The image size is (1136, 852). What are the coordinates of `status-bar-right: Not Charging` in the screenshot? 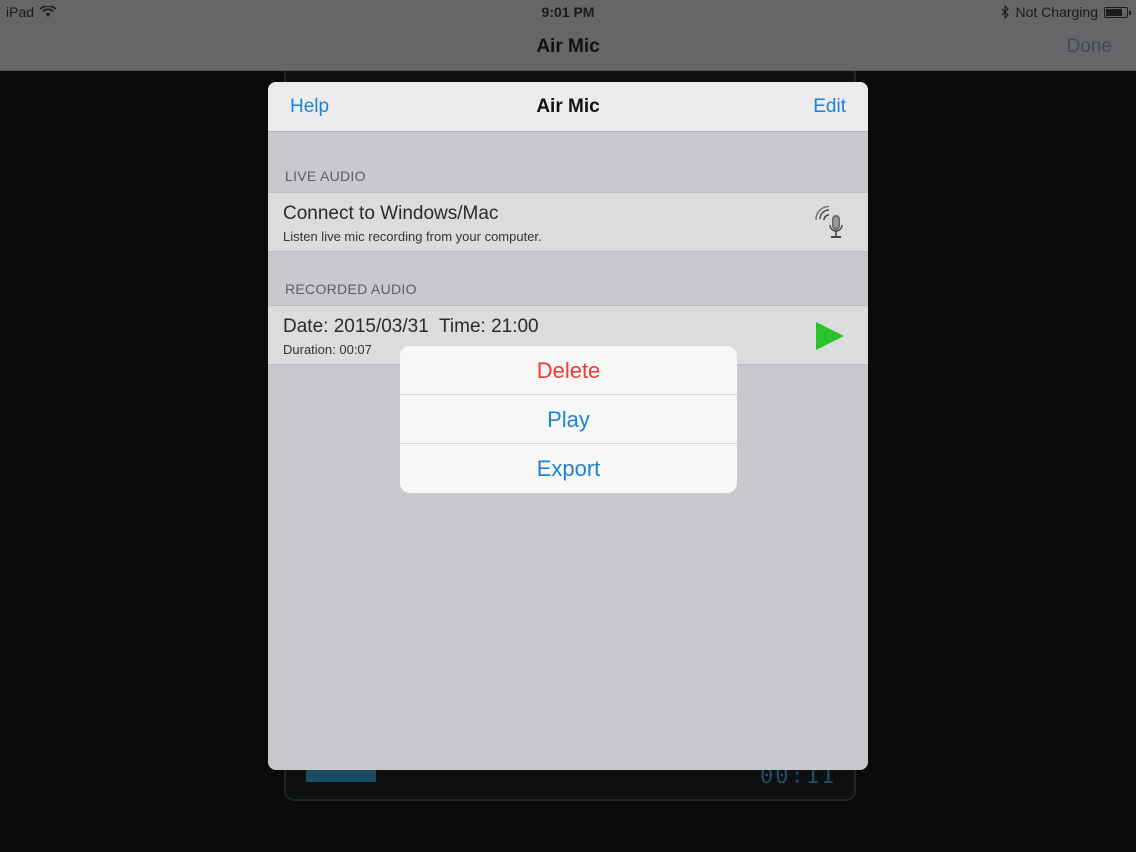 It's located at (1066, 12).